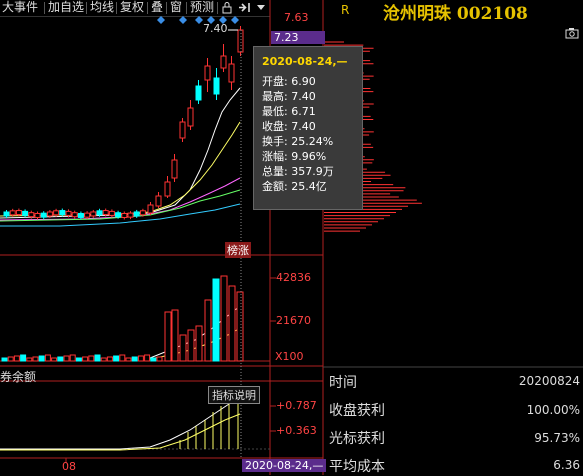 This screenshot has height=476, width=583. What do you see at coordinates (298, 141) in the screenshot?
I see `tooltip-turnover: 换手: 25.24%` at bounding box center [298, 141].